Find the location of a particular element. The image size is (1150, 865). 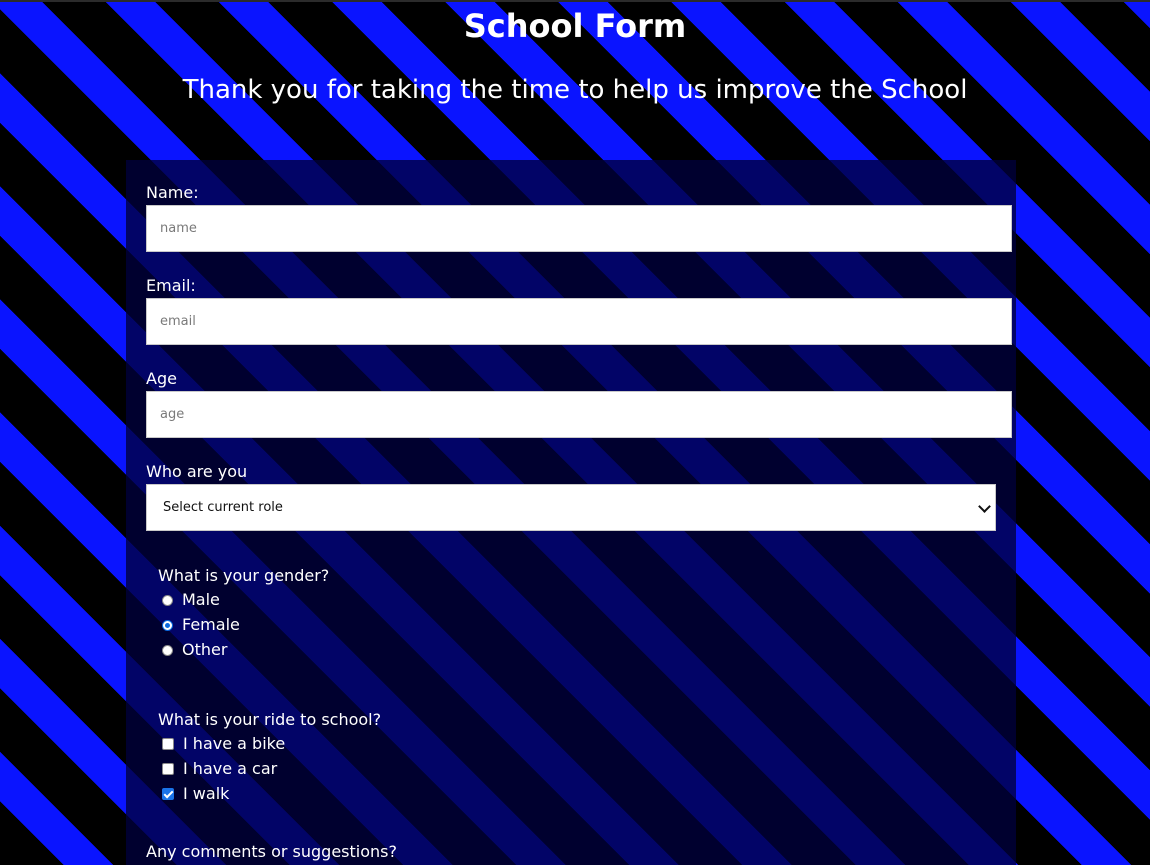

gender-option-label: Female is located at coordinates (211, 624).